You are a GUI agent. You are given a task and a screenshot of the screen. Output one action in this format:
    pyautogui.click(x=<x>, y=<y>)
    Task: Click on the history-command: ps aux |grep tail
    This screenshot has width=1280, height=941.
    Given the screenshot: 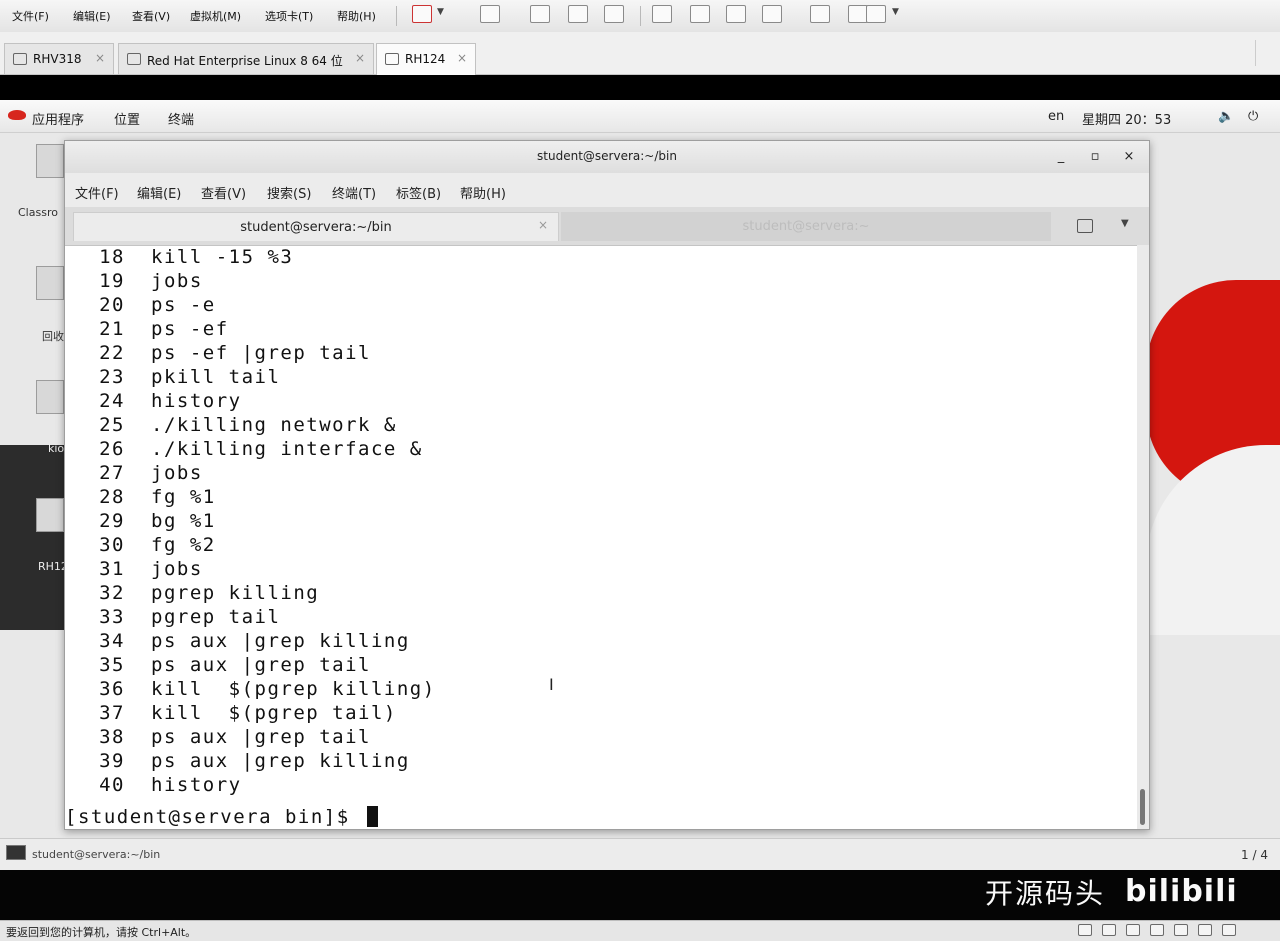 What is the action you would take?
    pyautogui.click(x=261, y=665)
    